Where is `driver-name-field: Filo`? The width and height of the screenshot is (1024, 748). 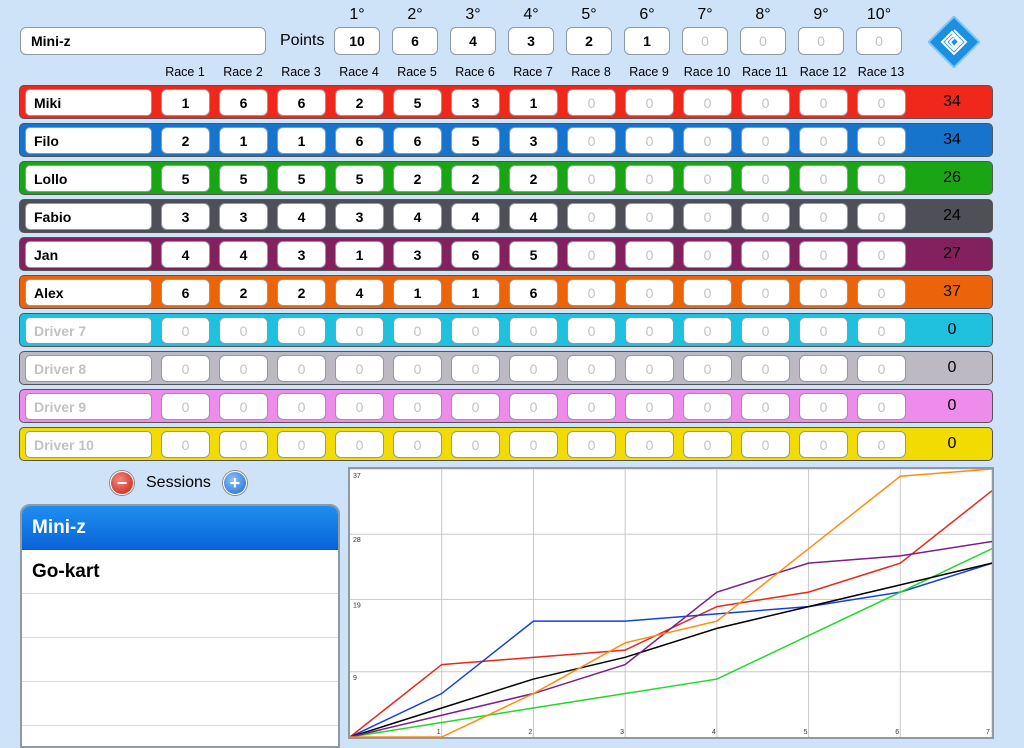
driver-name-field: Filo is located at coordinates (88, 140).